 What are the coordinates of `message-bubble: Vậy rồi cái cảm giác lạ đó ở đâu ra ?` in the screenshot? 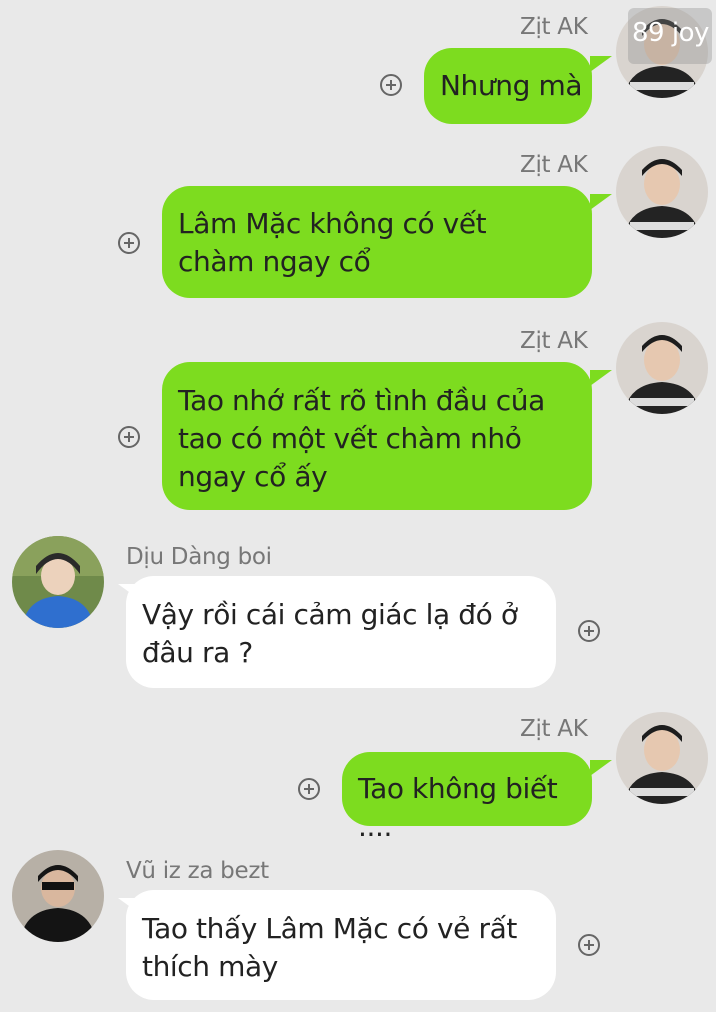 It's located at (341, 632).